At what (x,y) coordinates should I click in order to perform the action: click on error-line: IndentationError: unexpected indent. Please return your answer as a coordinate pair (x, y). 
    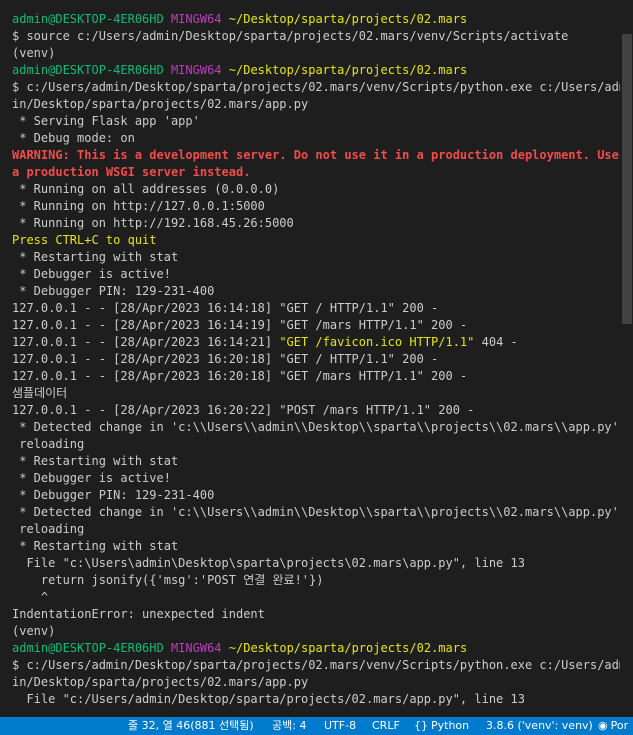
    Looking at the image, I should click on (138, 614).